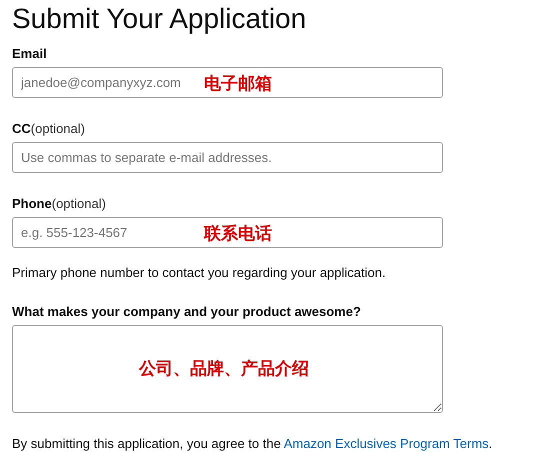 This screenshot has height=452, width=543. Describe the element at coordinates (186, 311) in the screenshot. I see `field-label: What makes your company and your product awesome?` at that location.